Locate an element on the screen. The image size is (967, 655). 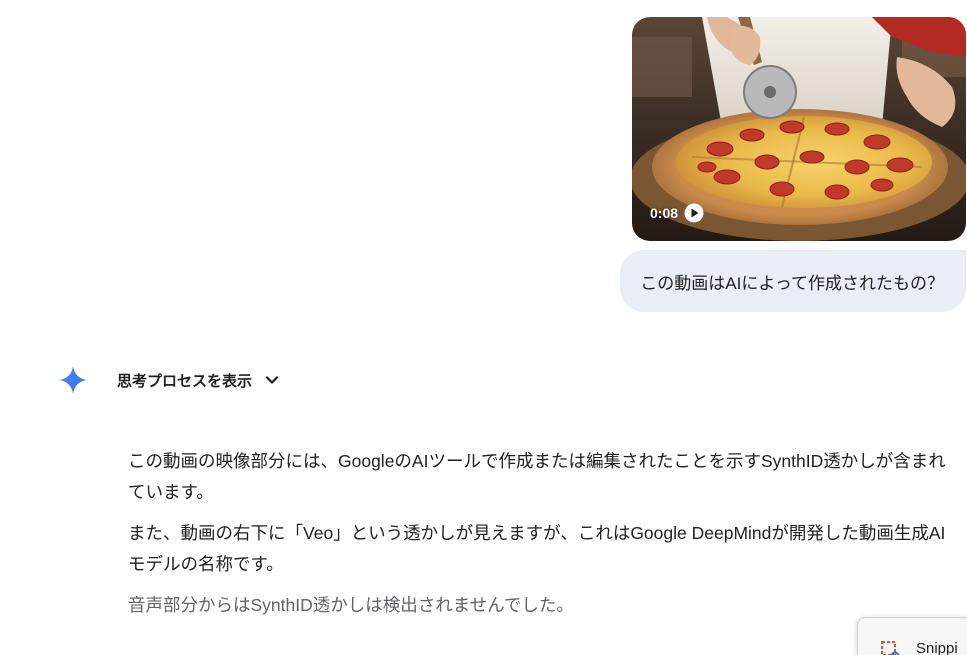
snipping-tool-label: Snippi is located at coordinates (937, 647).